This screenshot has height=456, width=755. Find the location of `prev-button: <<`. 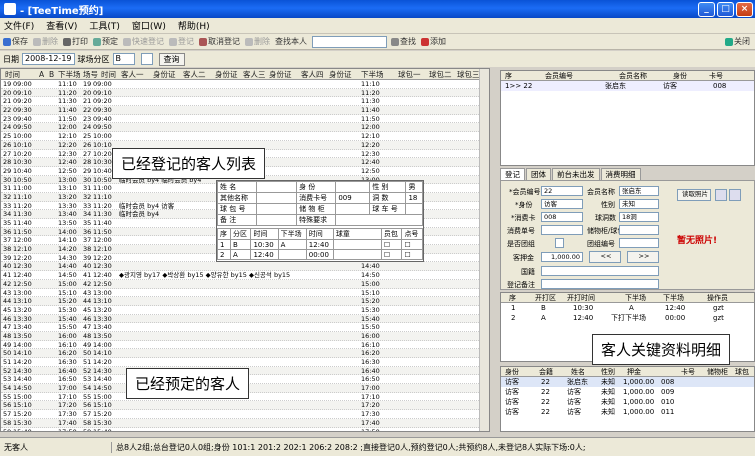

prev-button: << is located at coordinates (605, 257).